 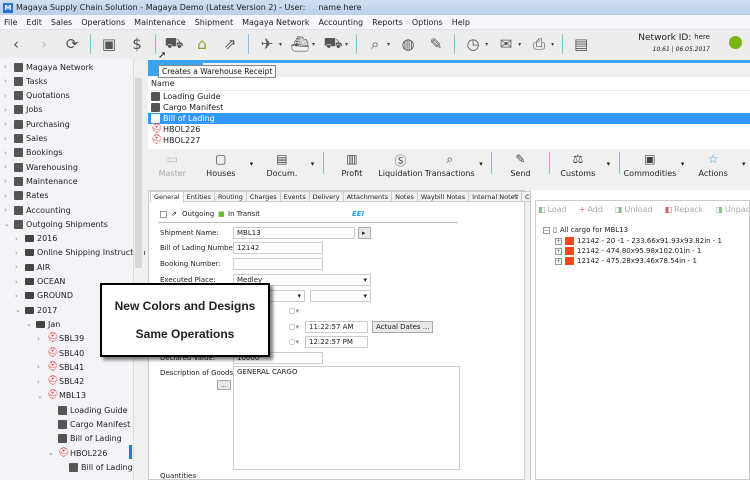 What do you see at coordinates (449, 129) in the screenshot?
I see `list-item: ⛑ HBOL226` at bounding box center [449, 129].